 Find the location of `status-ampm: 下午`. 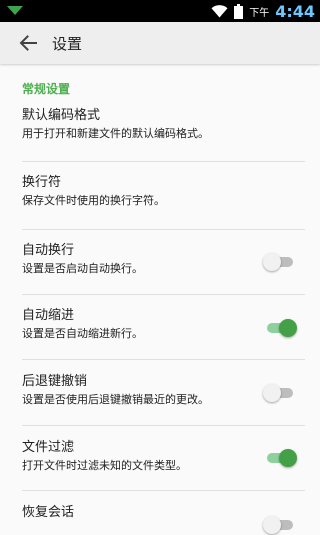

status-ampm: 下午 is located at coordinates (259, 13).